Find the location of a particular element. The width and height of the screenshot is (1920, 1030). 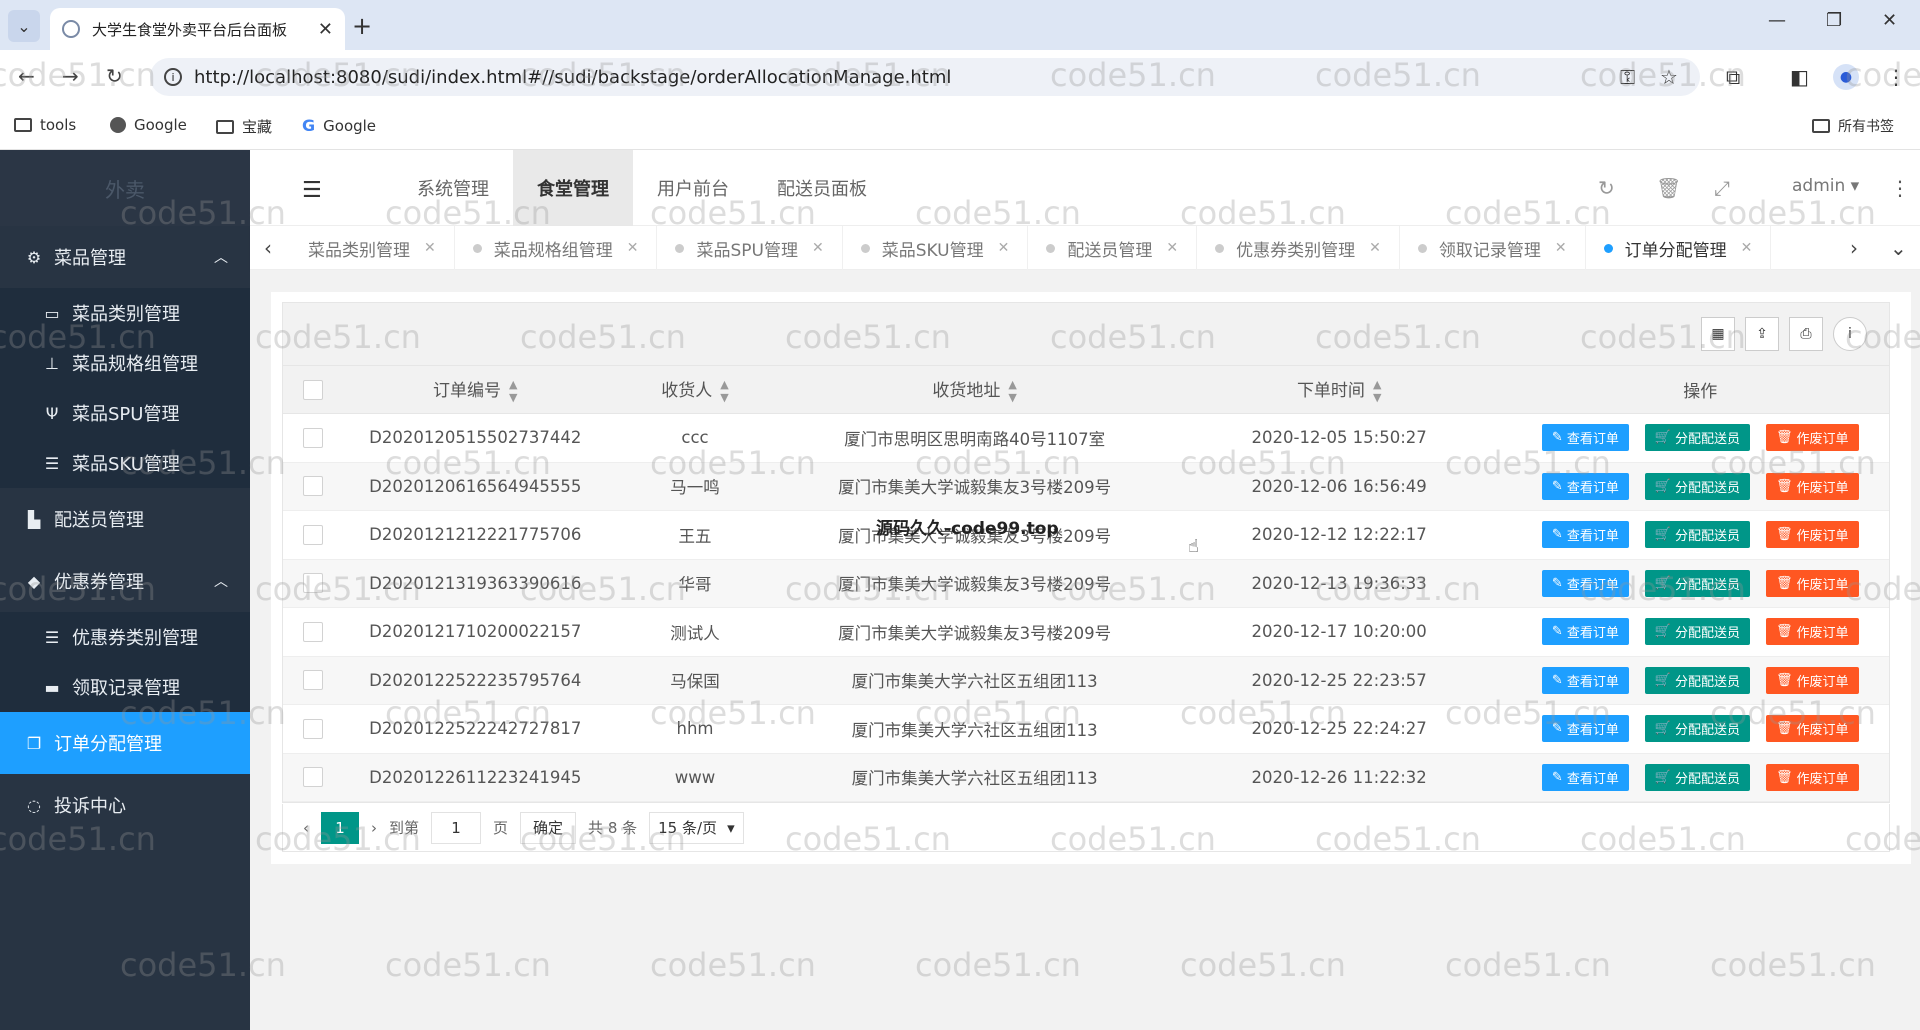

sidebar-item-claim-records: ▬ 领取记录管理 is located at coordinates (125, 687).